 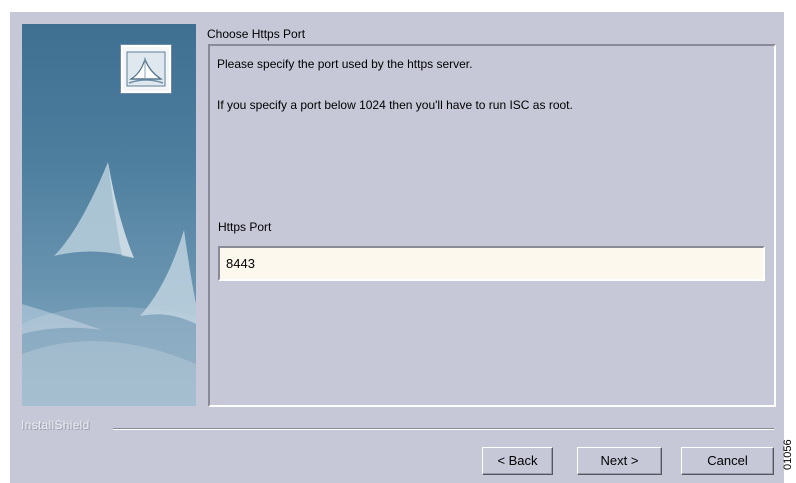 I want to click on figure-code: 01056, so click(x=789, y=456).